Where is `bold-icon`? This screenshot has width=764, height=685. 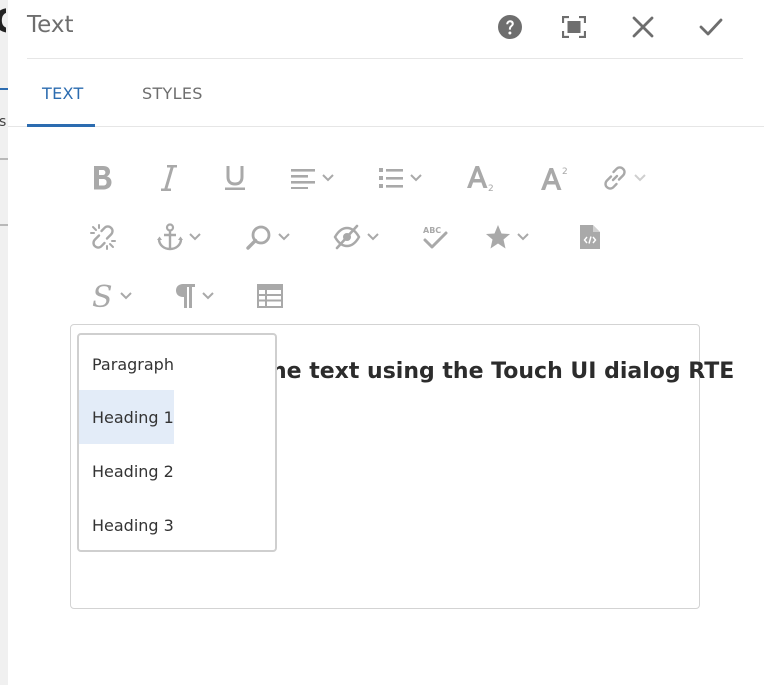 bold-icon is located at coordinates (103, 178).